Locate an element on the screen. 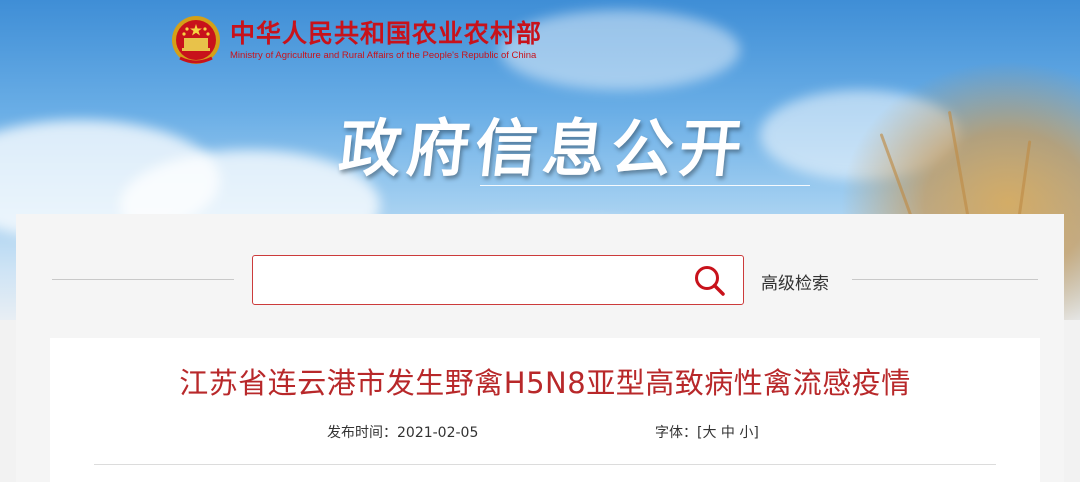 Image resolution: width=1080 pixels, height=482 pixels. divider-right is located at coordinates (945, 279).